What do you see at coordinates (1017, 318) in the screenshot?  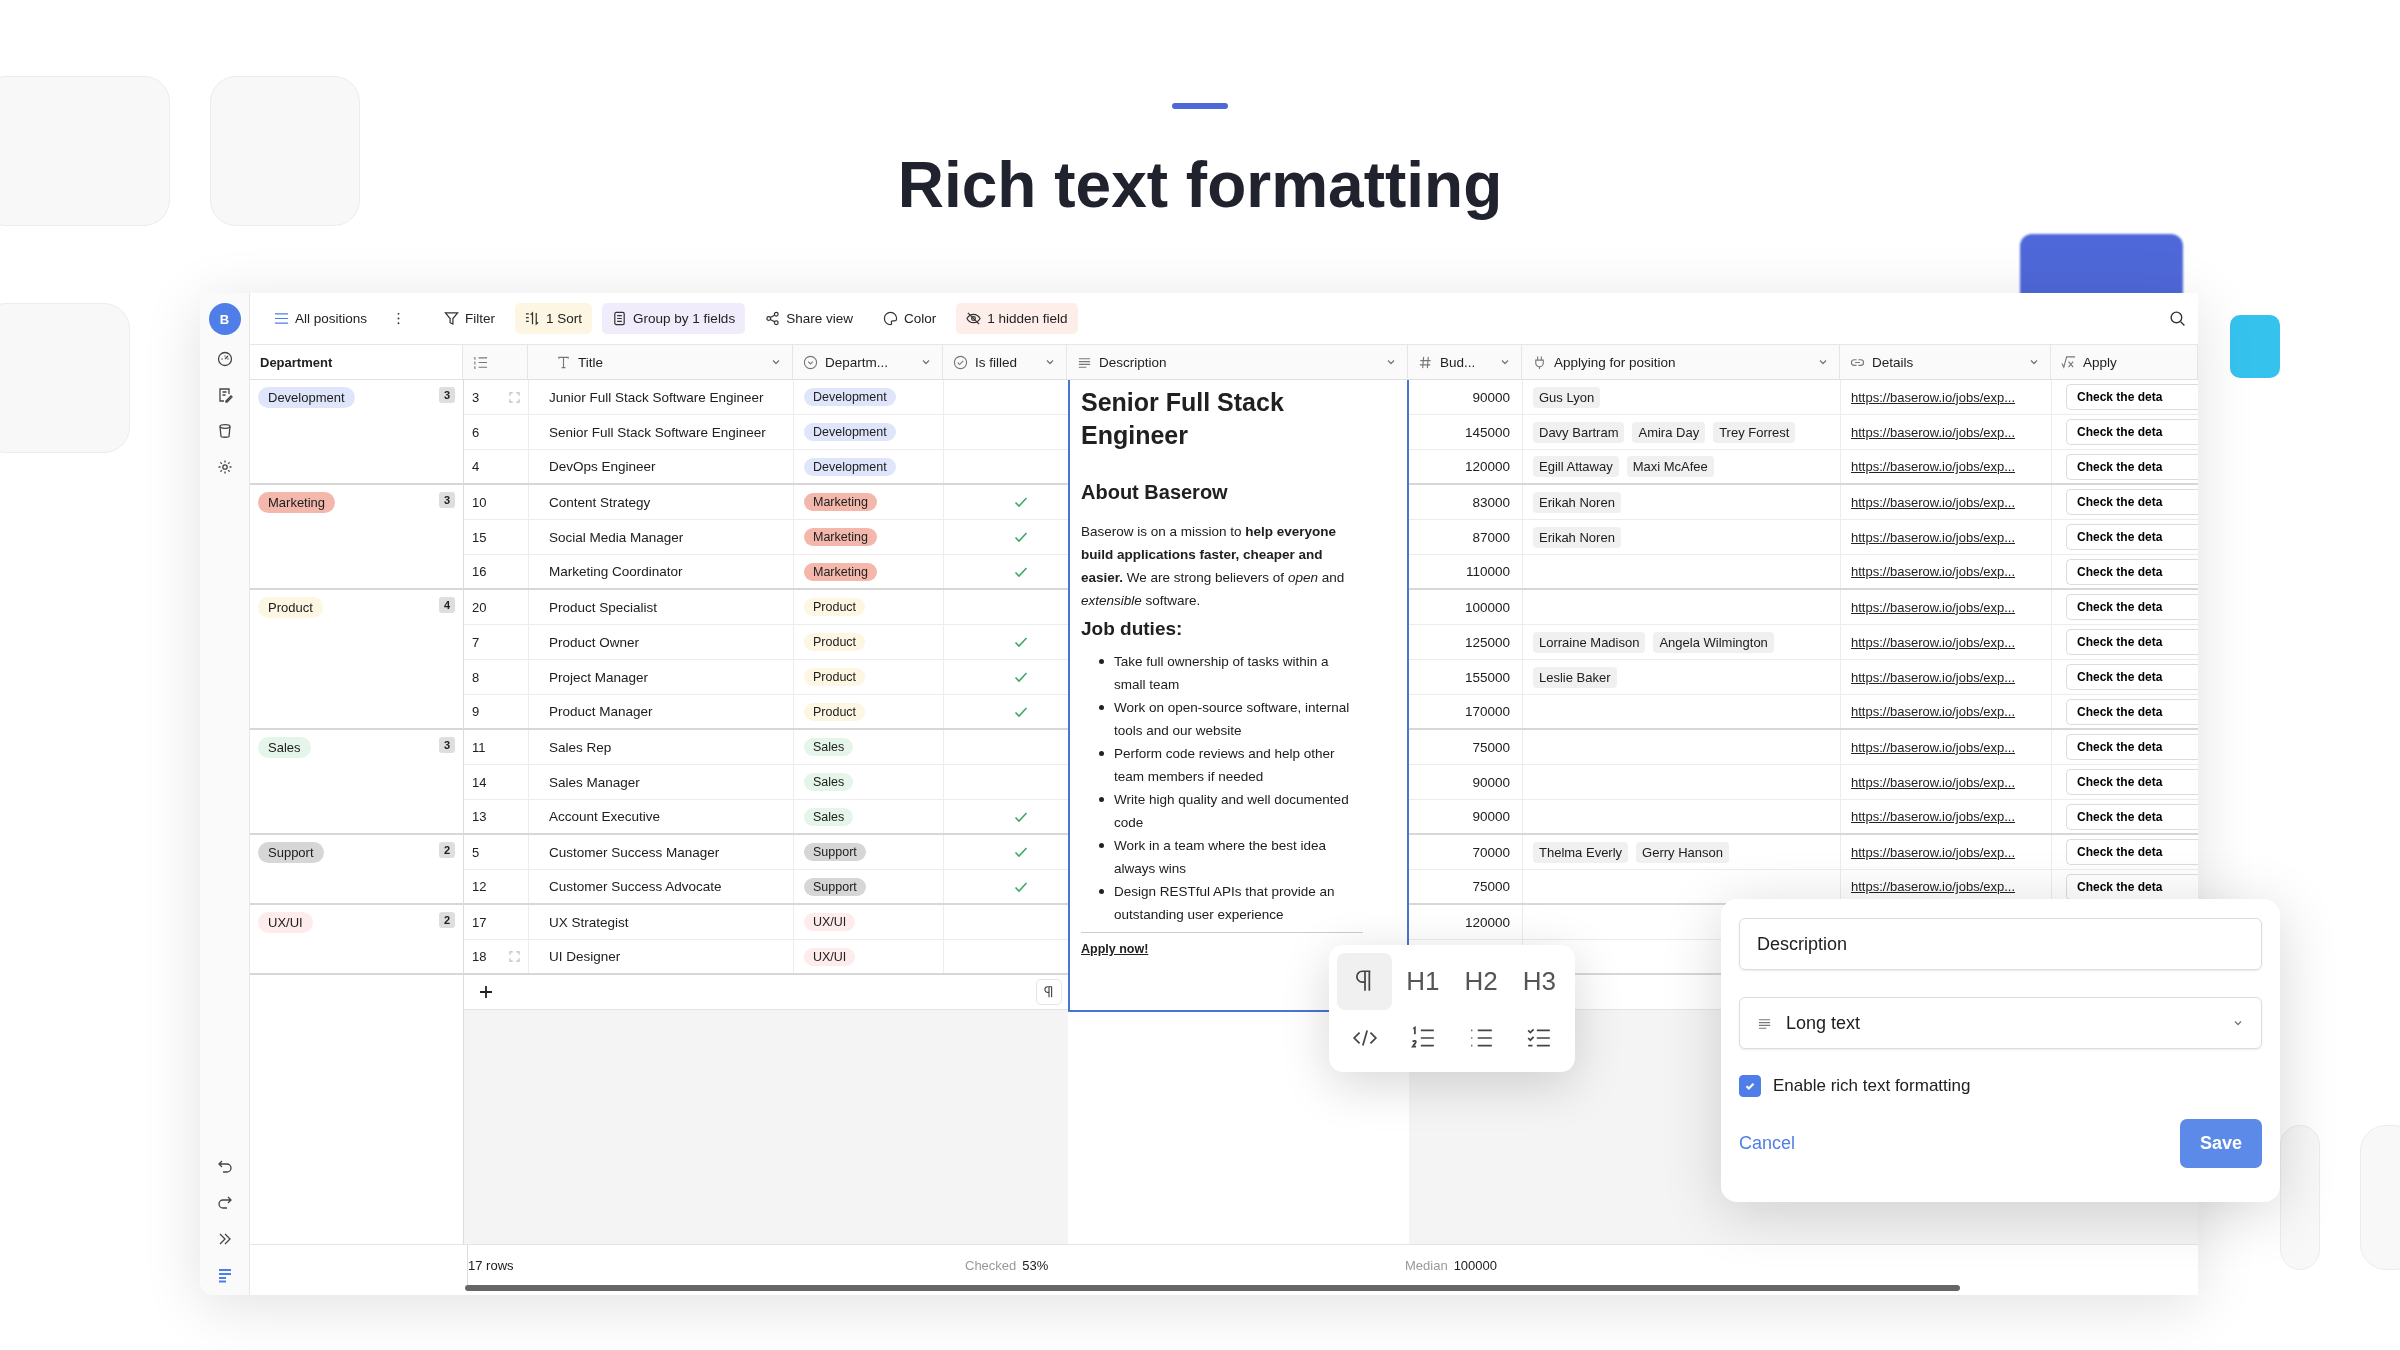 I see `toolbar-button: 1 hidden field` at bounding box center [1017, 318].